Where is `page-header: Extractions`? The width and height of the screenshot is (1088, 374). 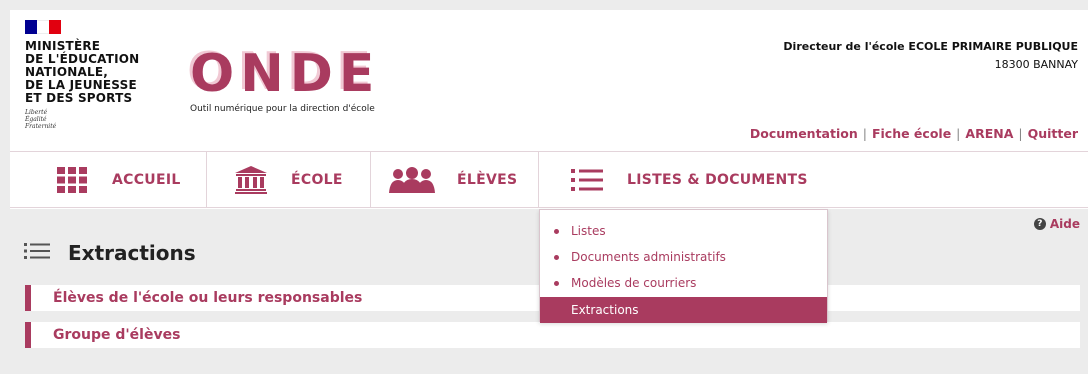 page-header: Extractions is located at coordinates (110, 253).